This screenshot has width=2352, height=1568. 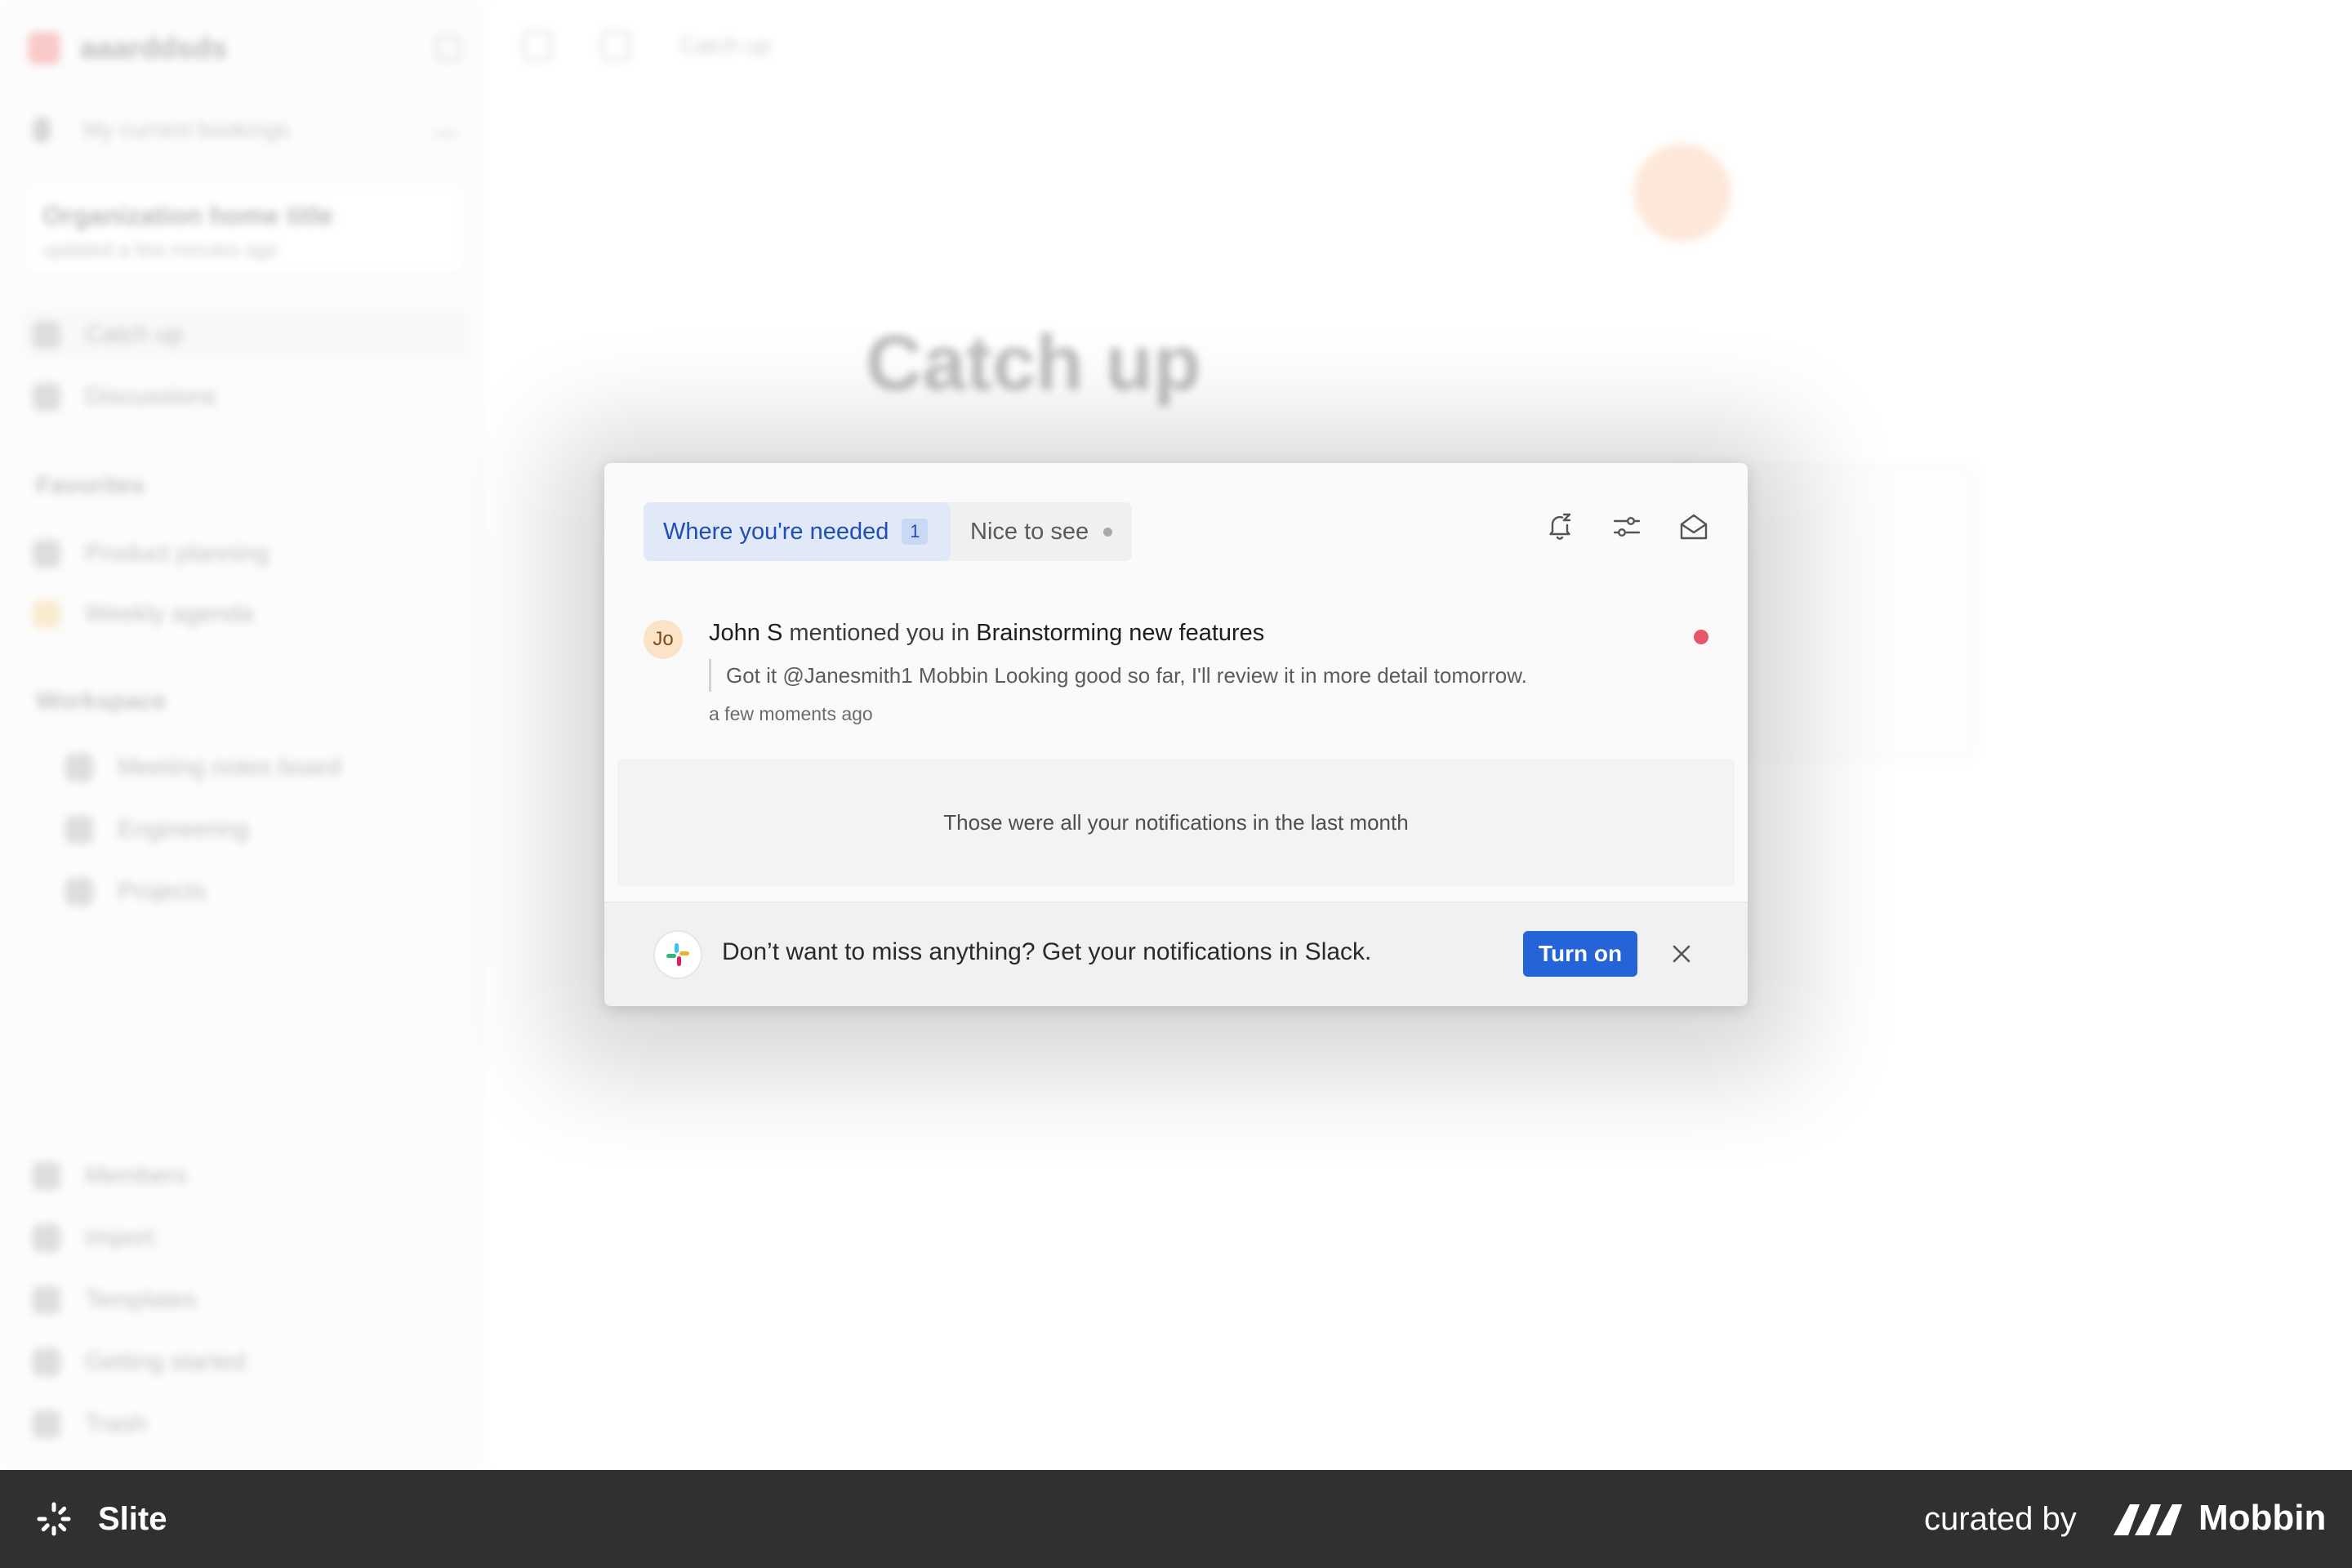 I want to click on notification-toolbar, so click(x=1626, y=526).